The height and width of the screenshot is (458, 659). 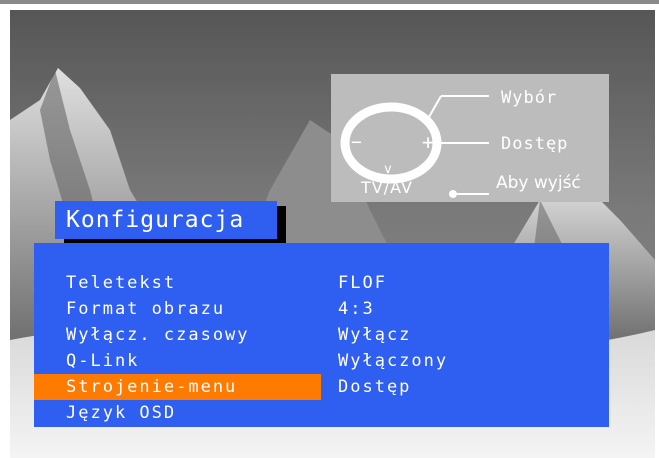 I want to click on exit-hint-label: Aby wyjść, so click(x=538, y=183).